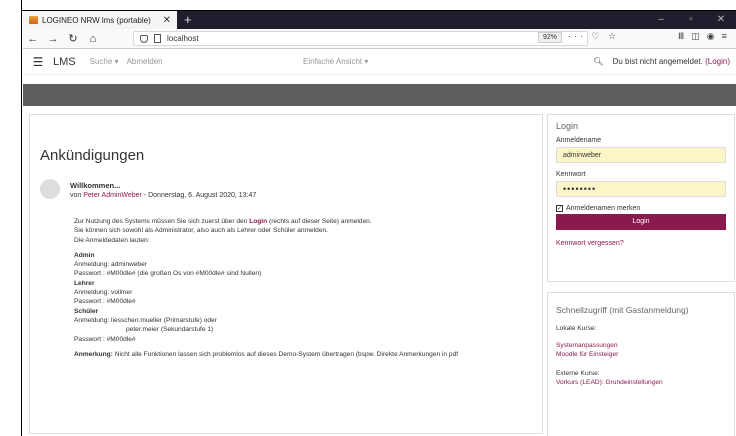  Describe the element at coordinates (714, 36) in the screenshot. I see `account-icon: ◉` at that location.